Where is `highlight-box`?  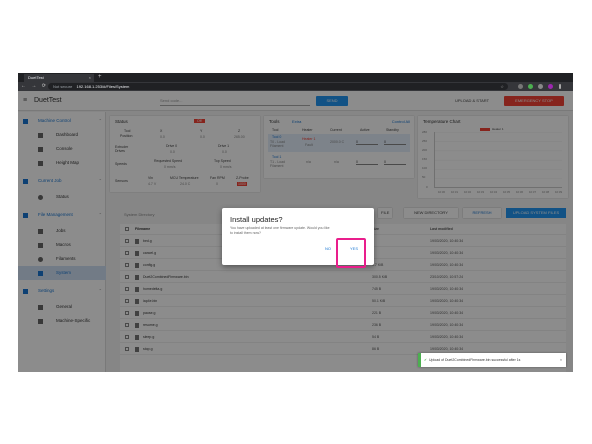 highlight-box is located at coordinates (351, 253).